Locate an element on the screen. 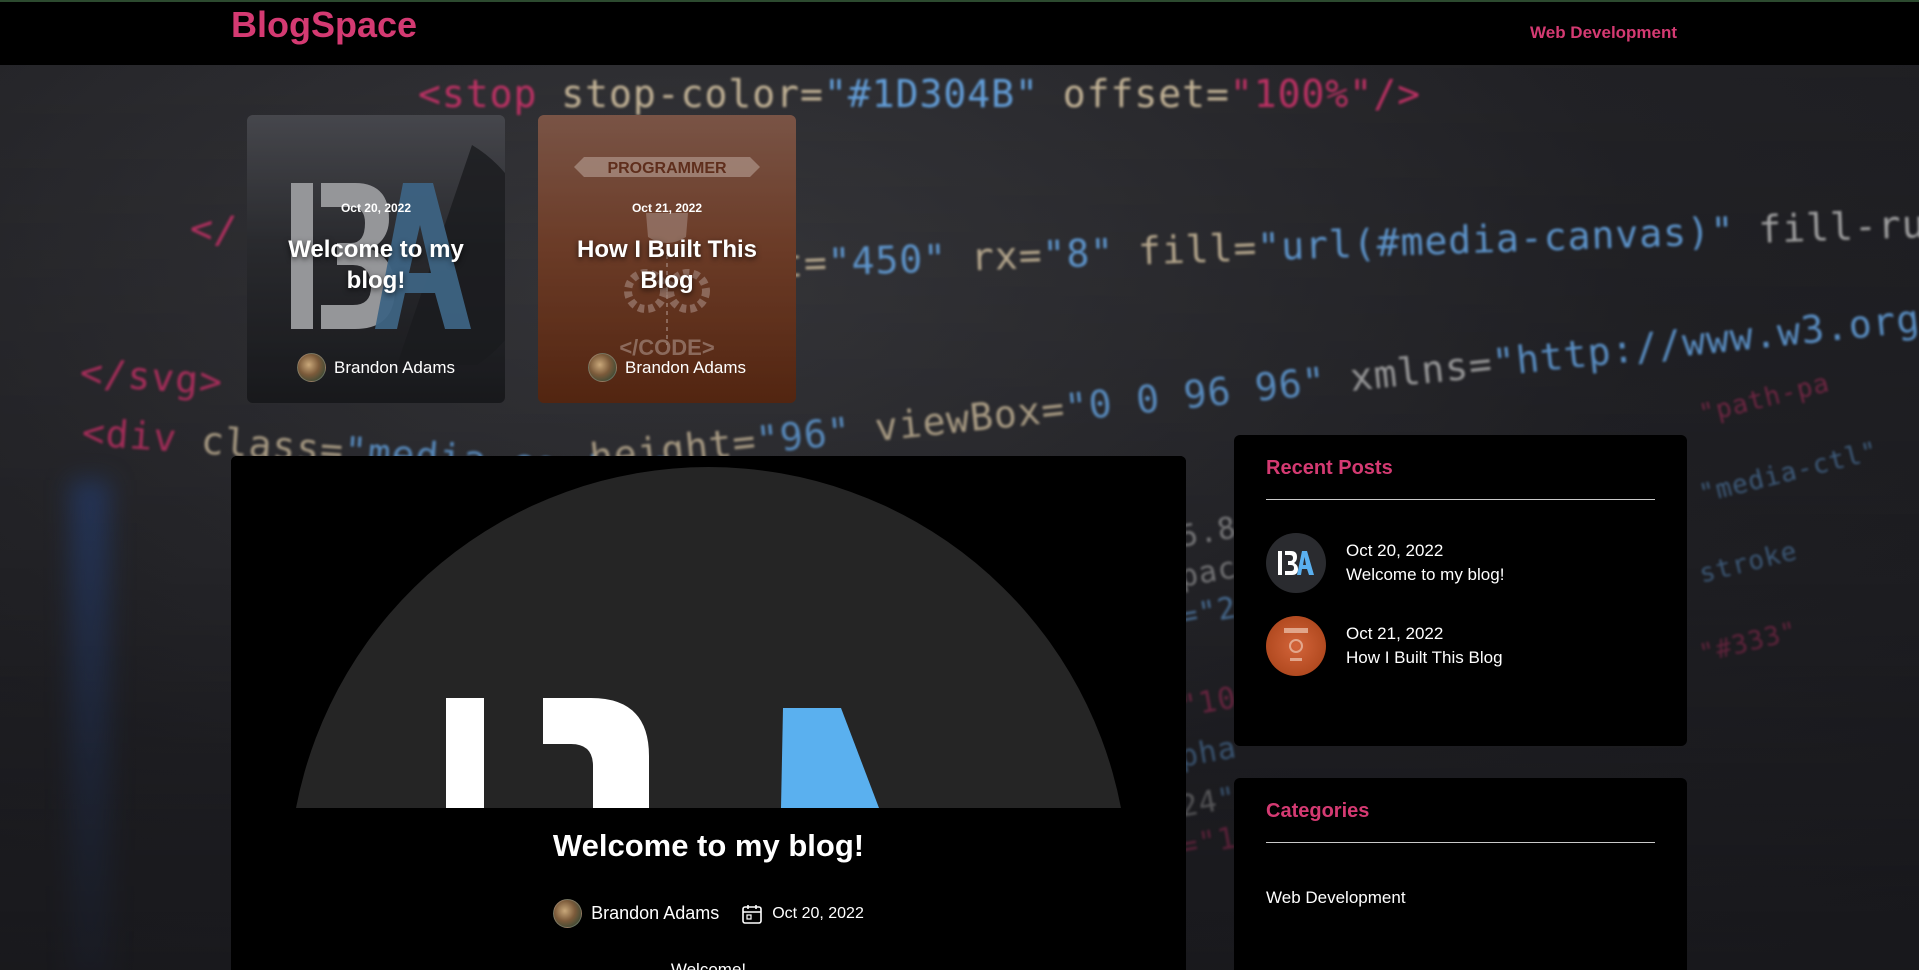 The height and width of the screenshot is (970, 1919). post-meta: Brandon Adams Oct 20, 2022 is located at coordinates (708, 913).